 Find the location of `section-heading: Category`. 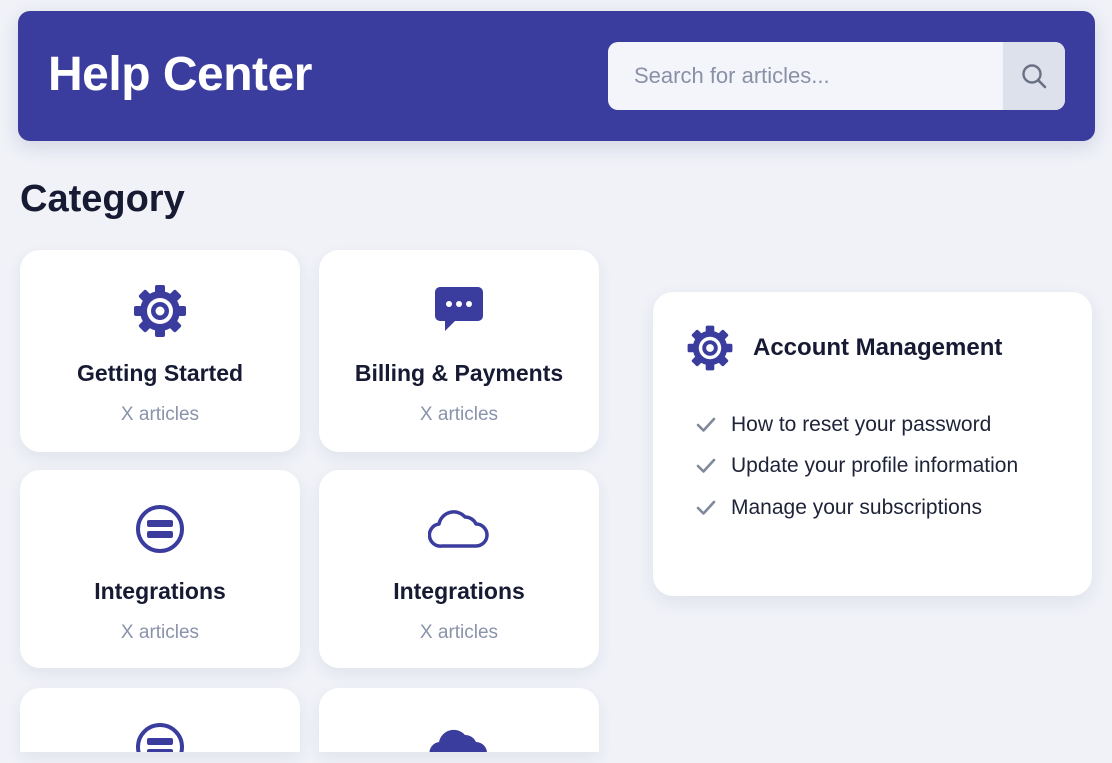

section-heading: Category is located at coordinates (102, 199).